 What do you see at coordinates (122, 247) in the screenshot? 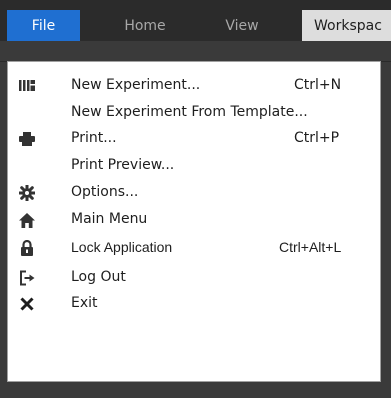
I see `menu-item-label: Lock Application` at bounding box center [122, 247].